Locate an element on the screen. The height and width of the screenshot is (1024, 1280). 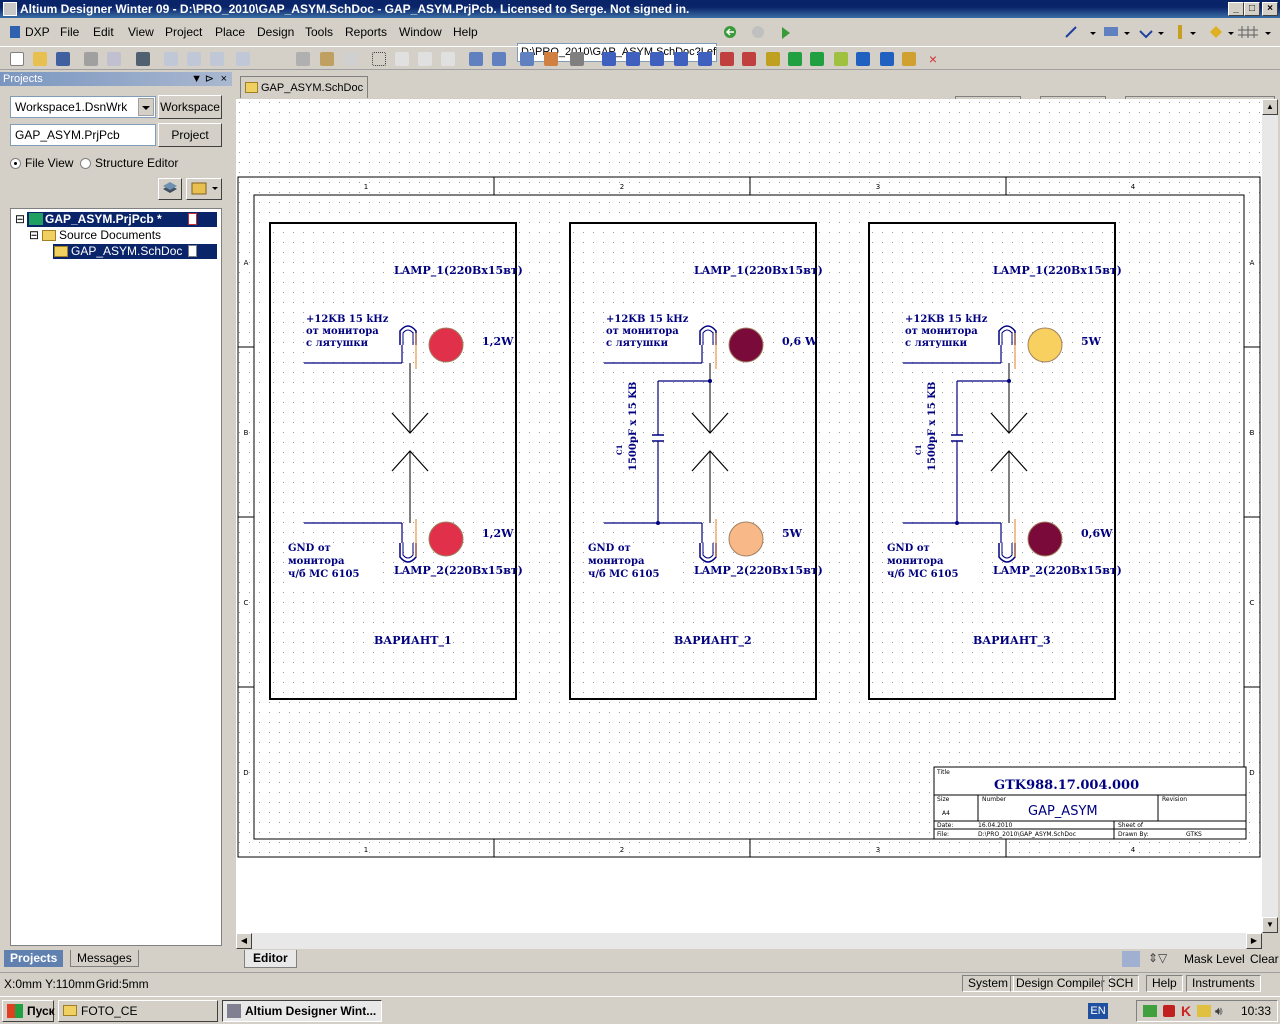
deselect-icon is located at coordinates (425, 59).